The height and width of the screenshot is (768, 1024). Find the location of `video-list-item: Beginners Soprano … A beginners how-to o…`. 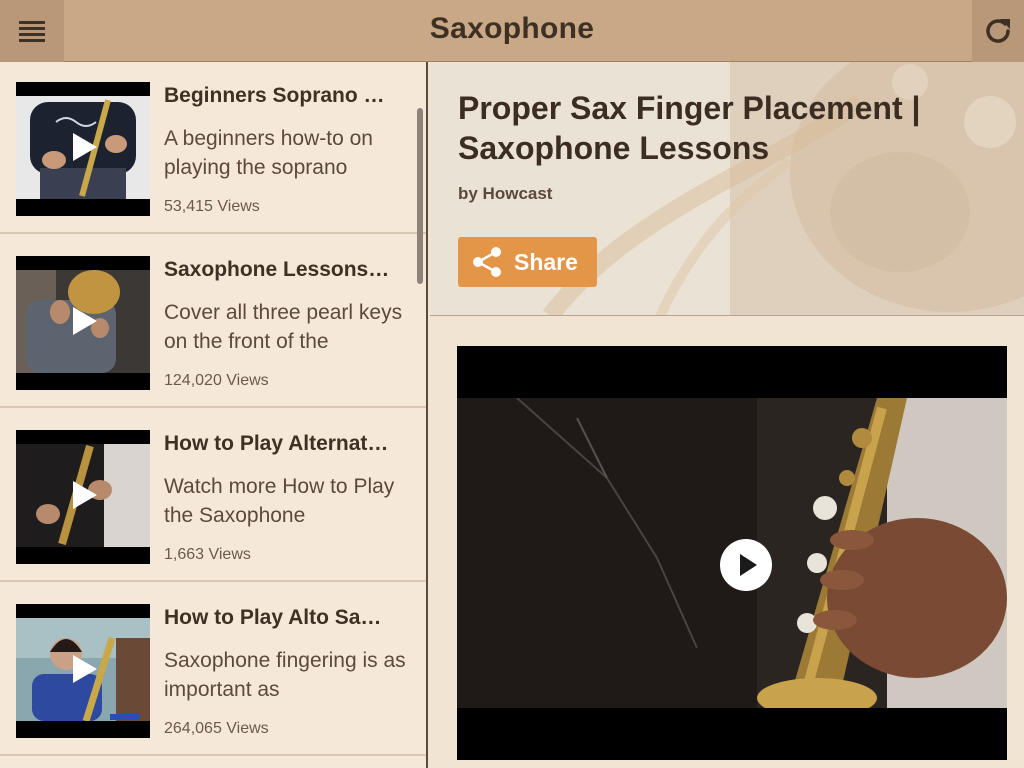

video-list-item: Beginners Soprano … A beginners how-to o… is located at coordinates (213, 148).